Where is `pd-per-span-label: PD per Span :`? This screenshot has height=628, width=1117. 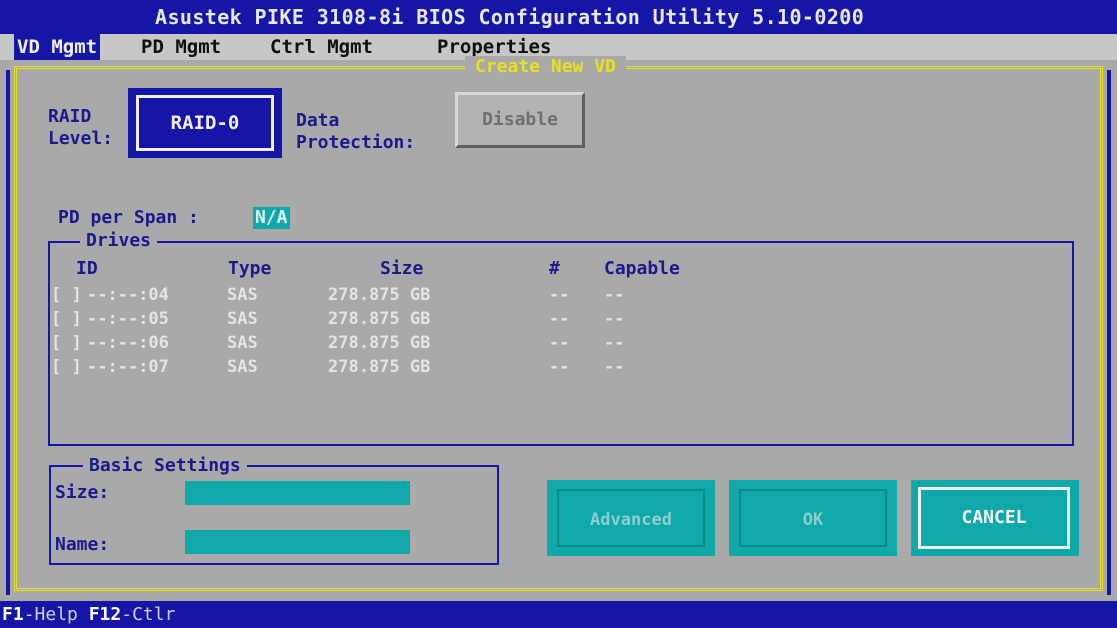
pd-per-span-label: PD per Span : is located at coordinates (128, 217).